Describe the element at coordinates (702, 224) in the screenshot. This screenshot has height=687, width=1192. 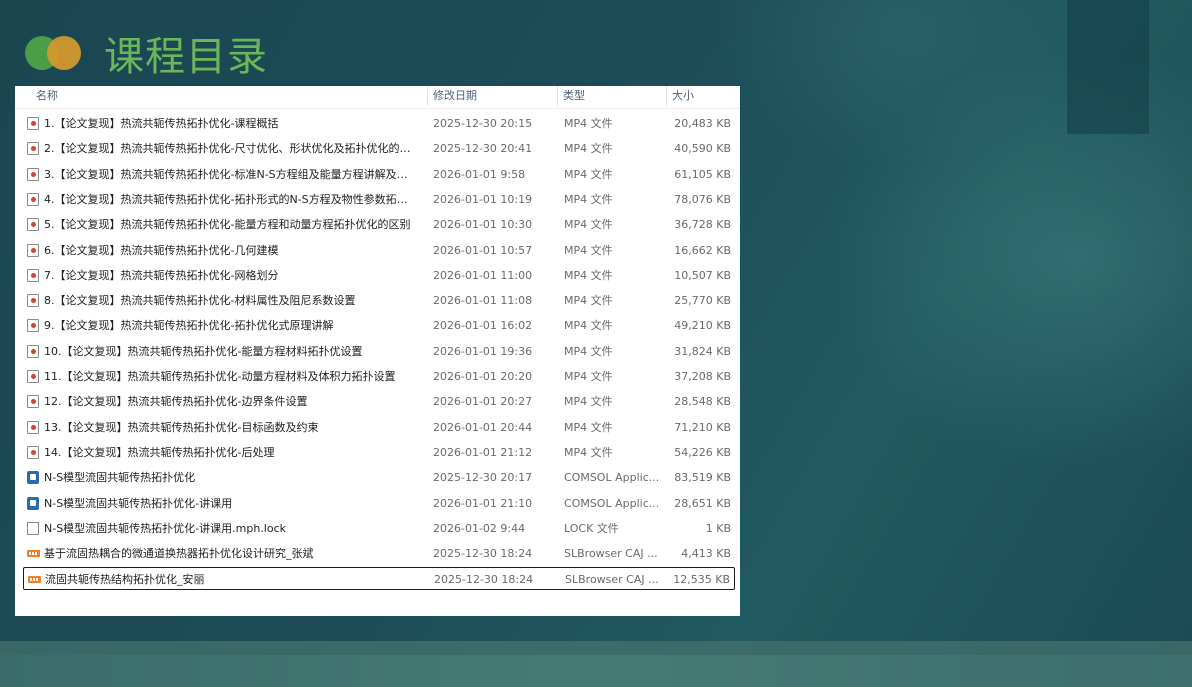
I see `file-size: 36,728 KB` at that location.